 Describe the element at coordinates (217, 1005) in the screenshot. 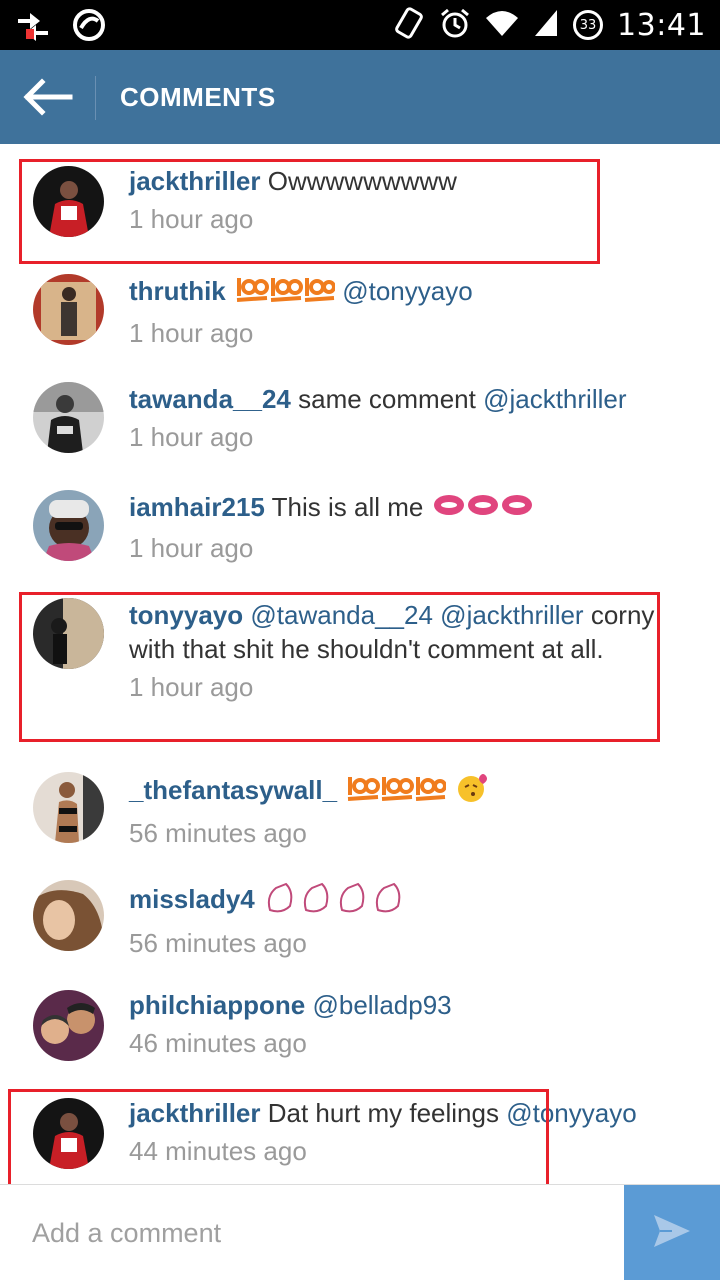

I see `comment-username: philchiappone` at that location.